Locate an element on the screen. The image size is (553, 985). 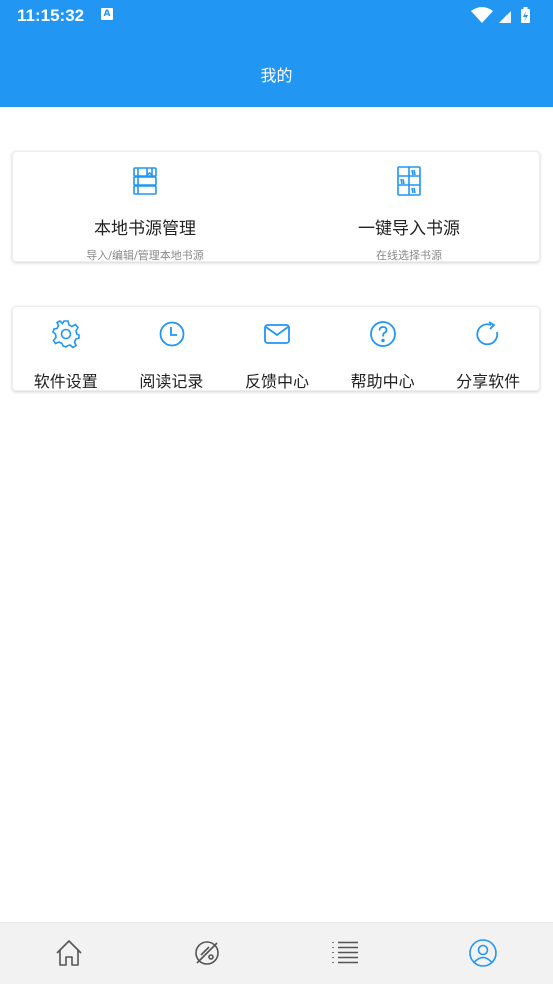
home-icon is located at coordinates (69, 953).